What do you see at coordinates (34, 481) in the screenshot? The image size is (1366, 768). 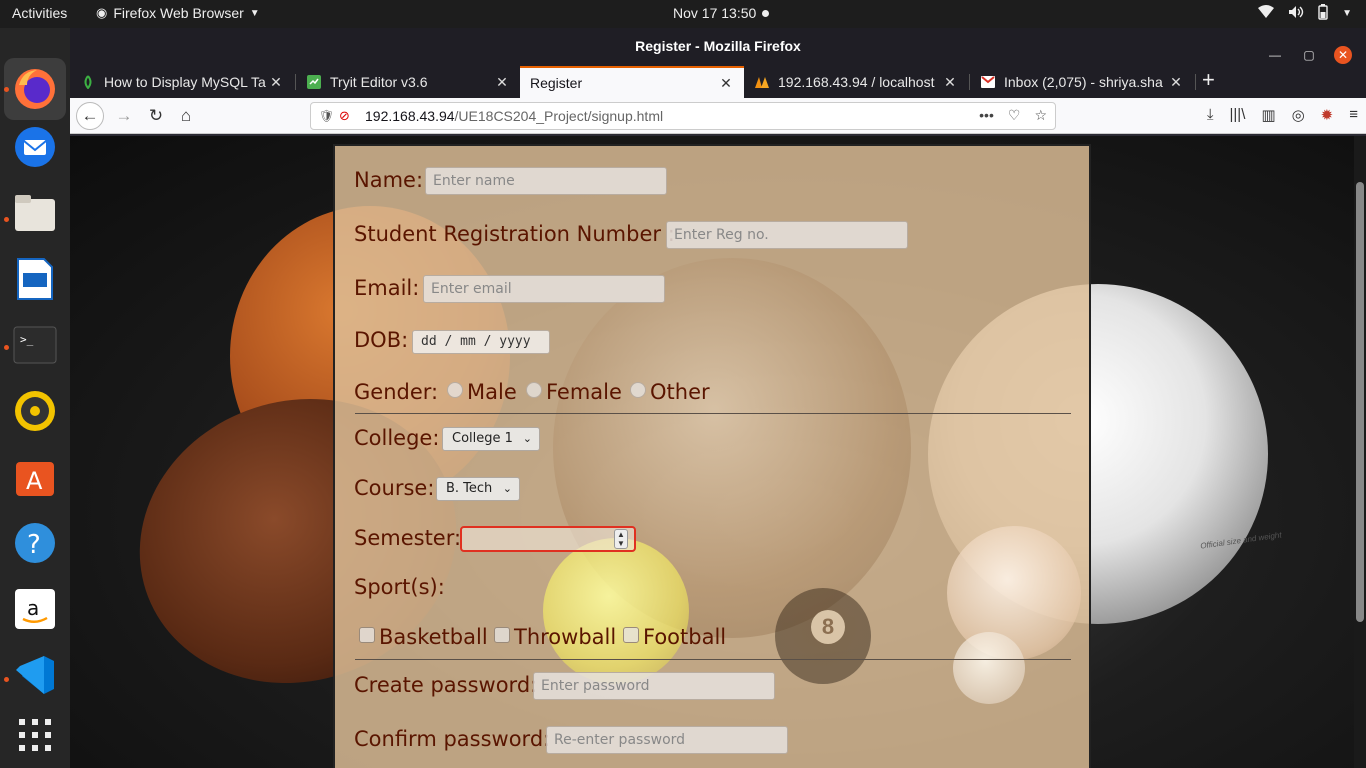 I see `svg-text: A` at bounding box center [34, 481].